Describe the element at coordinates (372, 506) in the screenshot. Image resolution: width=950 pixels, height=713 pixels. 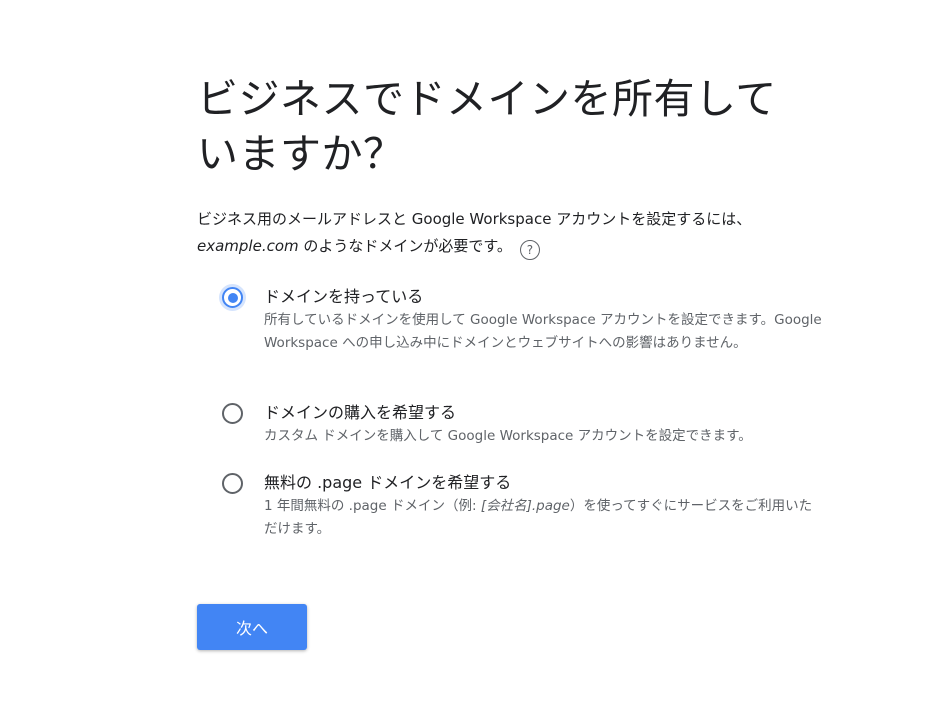
I see `option-description-pre: 1 年間無料の .page ドメイン（例:` at that location.